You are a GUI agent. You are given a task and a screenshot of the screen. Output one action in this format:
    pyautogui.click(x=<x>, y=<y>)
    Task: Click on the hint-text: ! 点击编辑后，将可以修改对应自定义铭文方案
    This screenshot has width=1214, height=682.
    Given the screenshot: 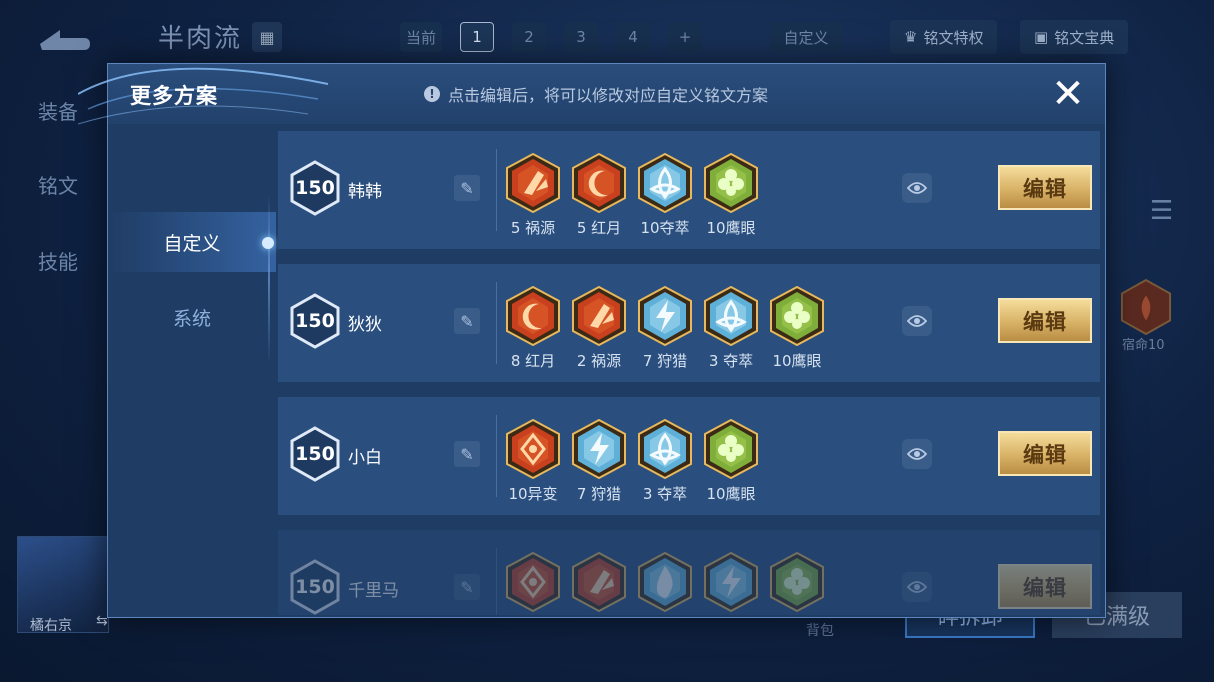 What is the action you would take?
    pyautogui.click(x=596, y=94)
    